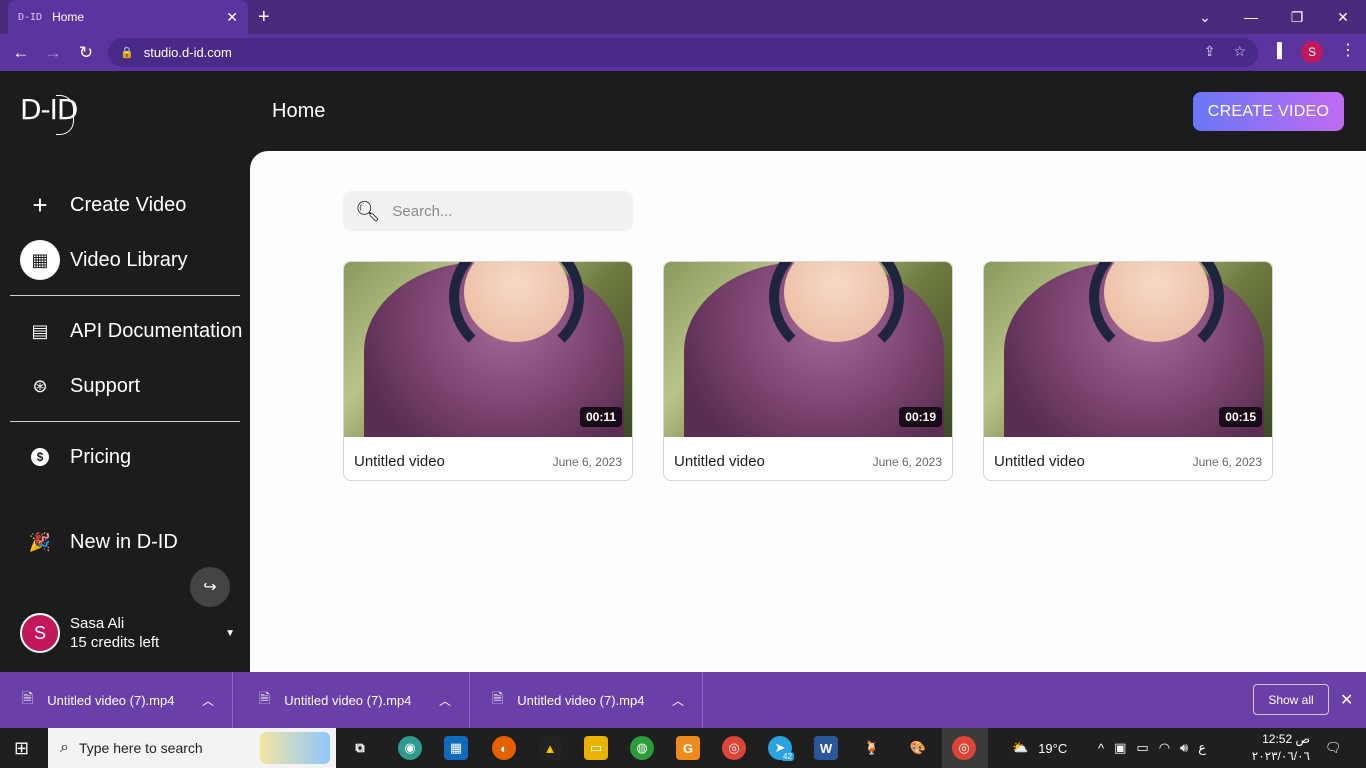 This screenshot has width=1366, height=768. I want to click on search-icon: 🔍︎, so click(368, 211).